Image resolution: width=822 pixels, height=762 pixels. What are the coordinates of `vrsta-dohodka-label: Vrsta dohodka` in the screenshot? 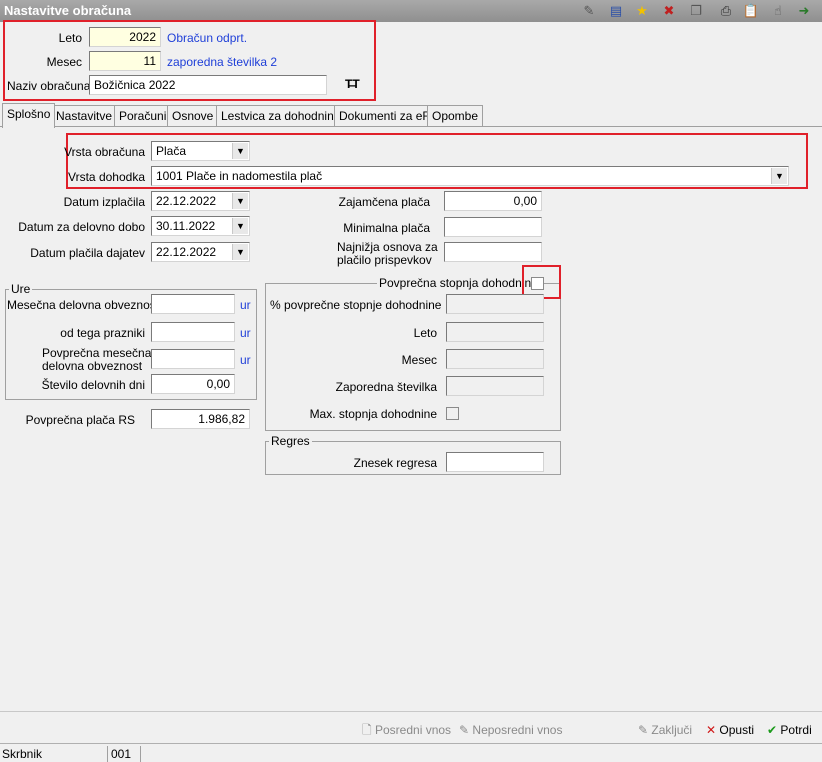 It's located at (106, 177).